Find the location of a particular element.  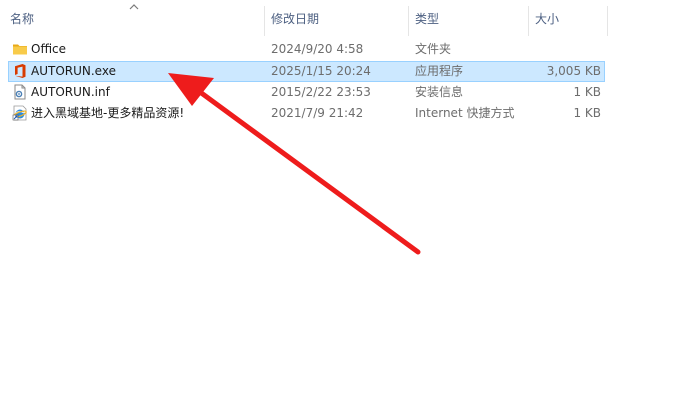

internet-shortcut-icon is located at coordinates (19, 113).